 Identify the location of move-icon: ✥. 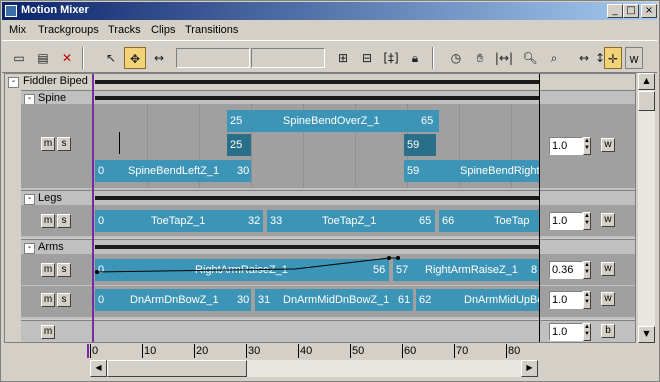
(135, 58).